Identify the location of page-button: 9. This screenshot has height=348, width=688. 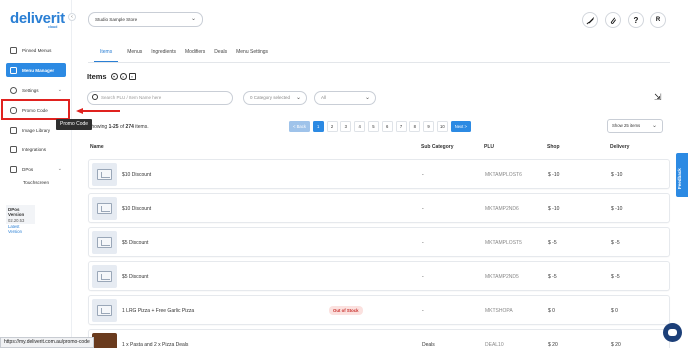
(429, 126).